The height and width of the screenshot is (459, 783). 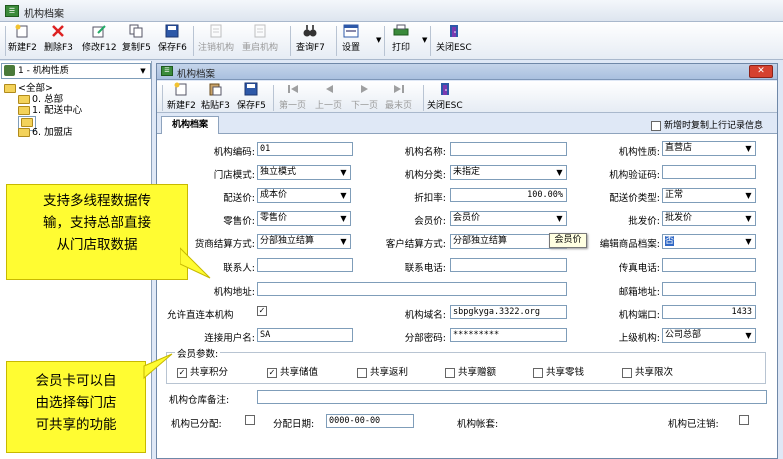 I want to click on wholesale-price-select: 批发价 ▼, so click(x=709, y=218).